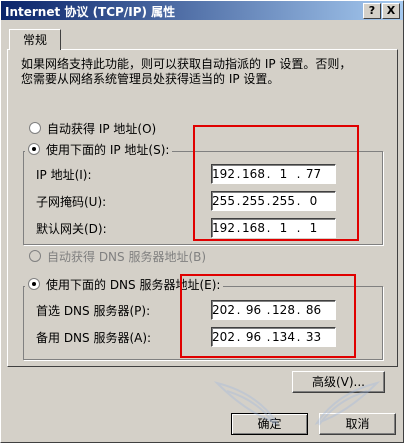 The height and width of the screenshot is (443, 404). Describe the element at coordinates (202, 10) in the screenshot. I see `title-bar: Internet 协议 (TCP/IP) 属性 ? X` at that location.